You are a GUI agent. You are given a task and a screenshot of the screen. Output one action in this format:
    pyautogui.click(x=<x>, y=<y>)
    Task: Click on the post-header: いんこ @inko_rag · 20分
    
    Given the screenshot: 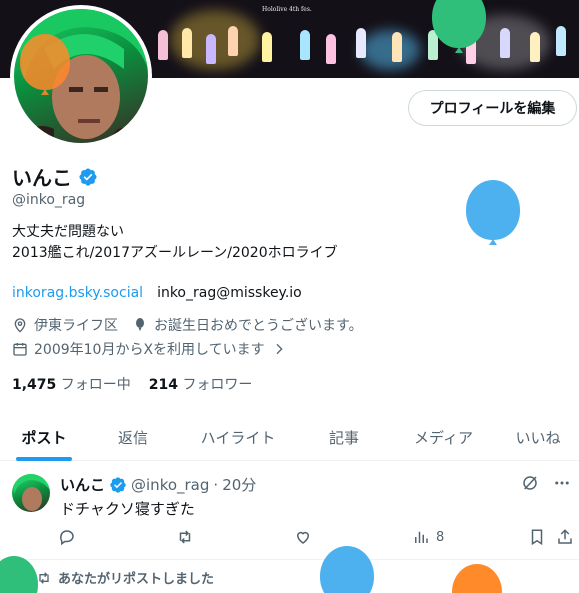 What is the action you would take?
    pyautogui.click(x=158, y=484)
    